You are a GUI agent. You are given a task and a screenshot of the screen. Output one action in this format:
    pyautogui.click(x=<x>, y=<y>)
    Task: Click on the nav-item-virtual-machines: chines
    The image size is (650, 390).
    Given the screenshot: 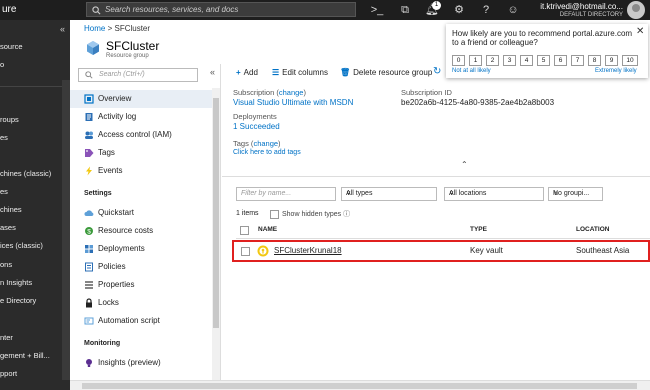 What is the action you would take?
    pyautogui.click(x=11, y=209)
    